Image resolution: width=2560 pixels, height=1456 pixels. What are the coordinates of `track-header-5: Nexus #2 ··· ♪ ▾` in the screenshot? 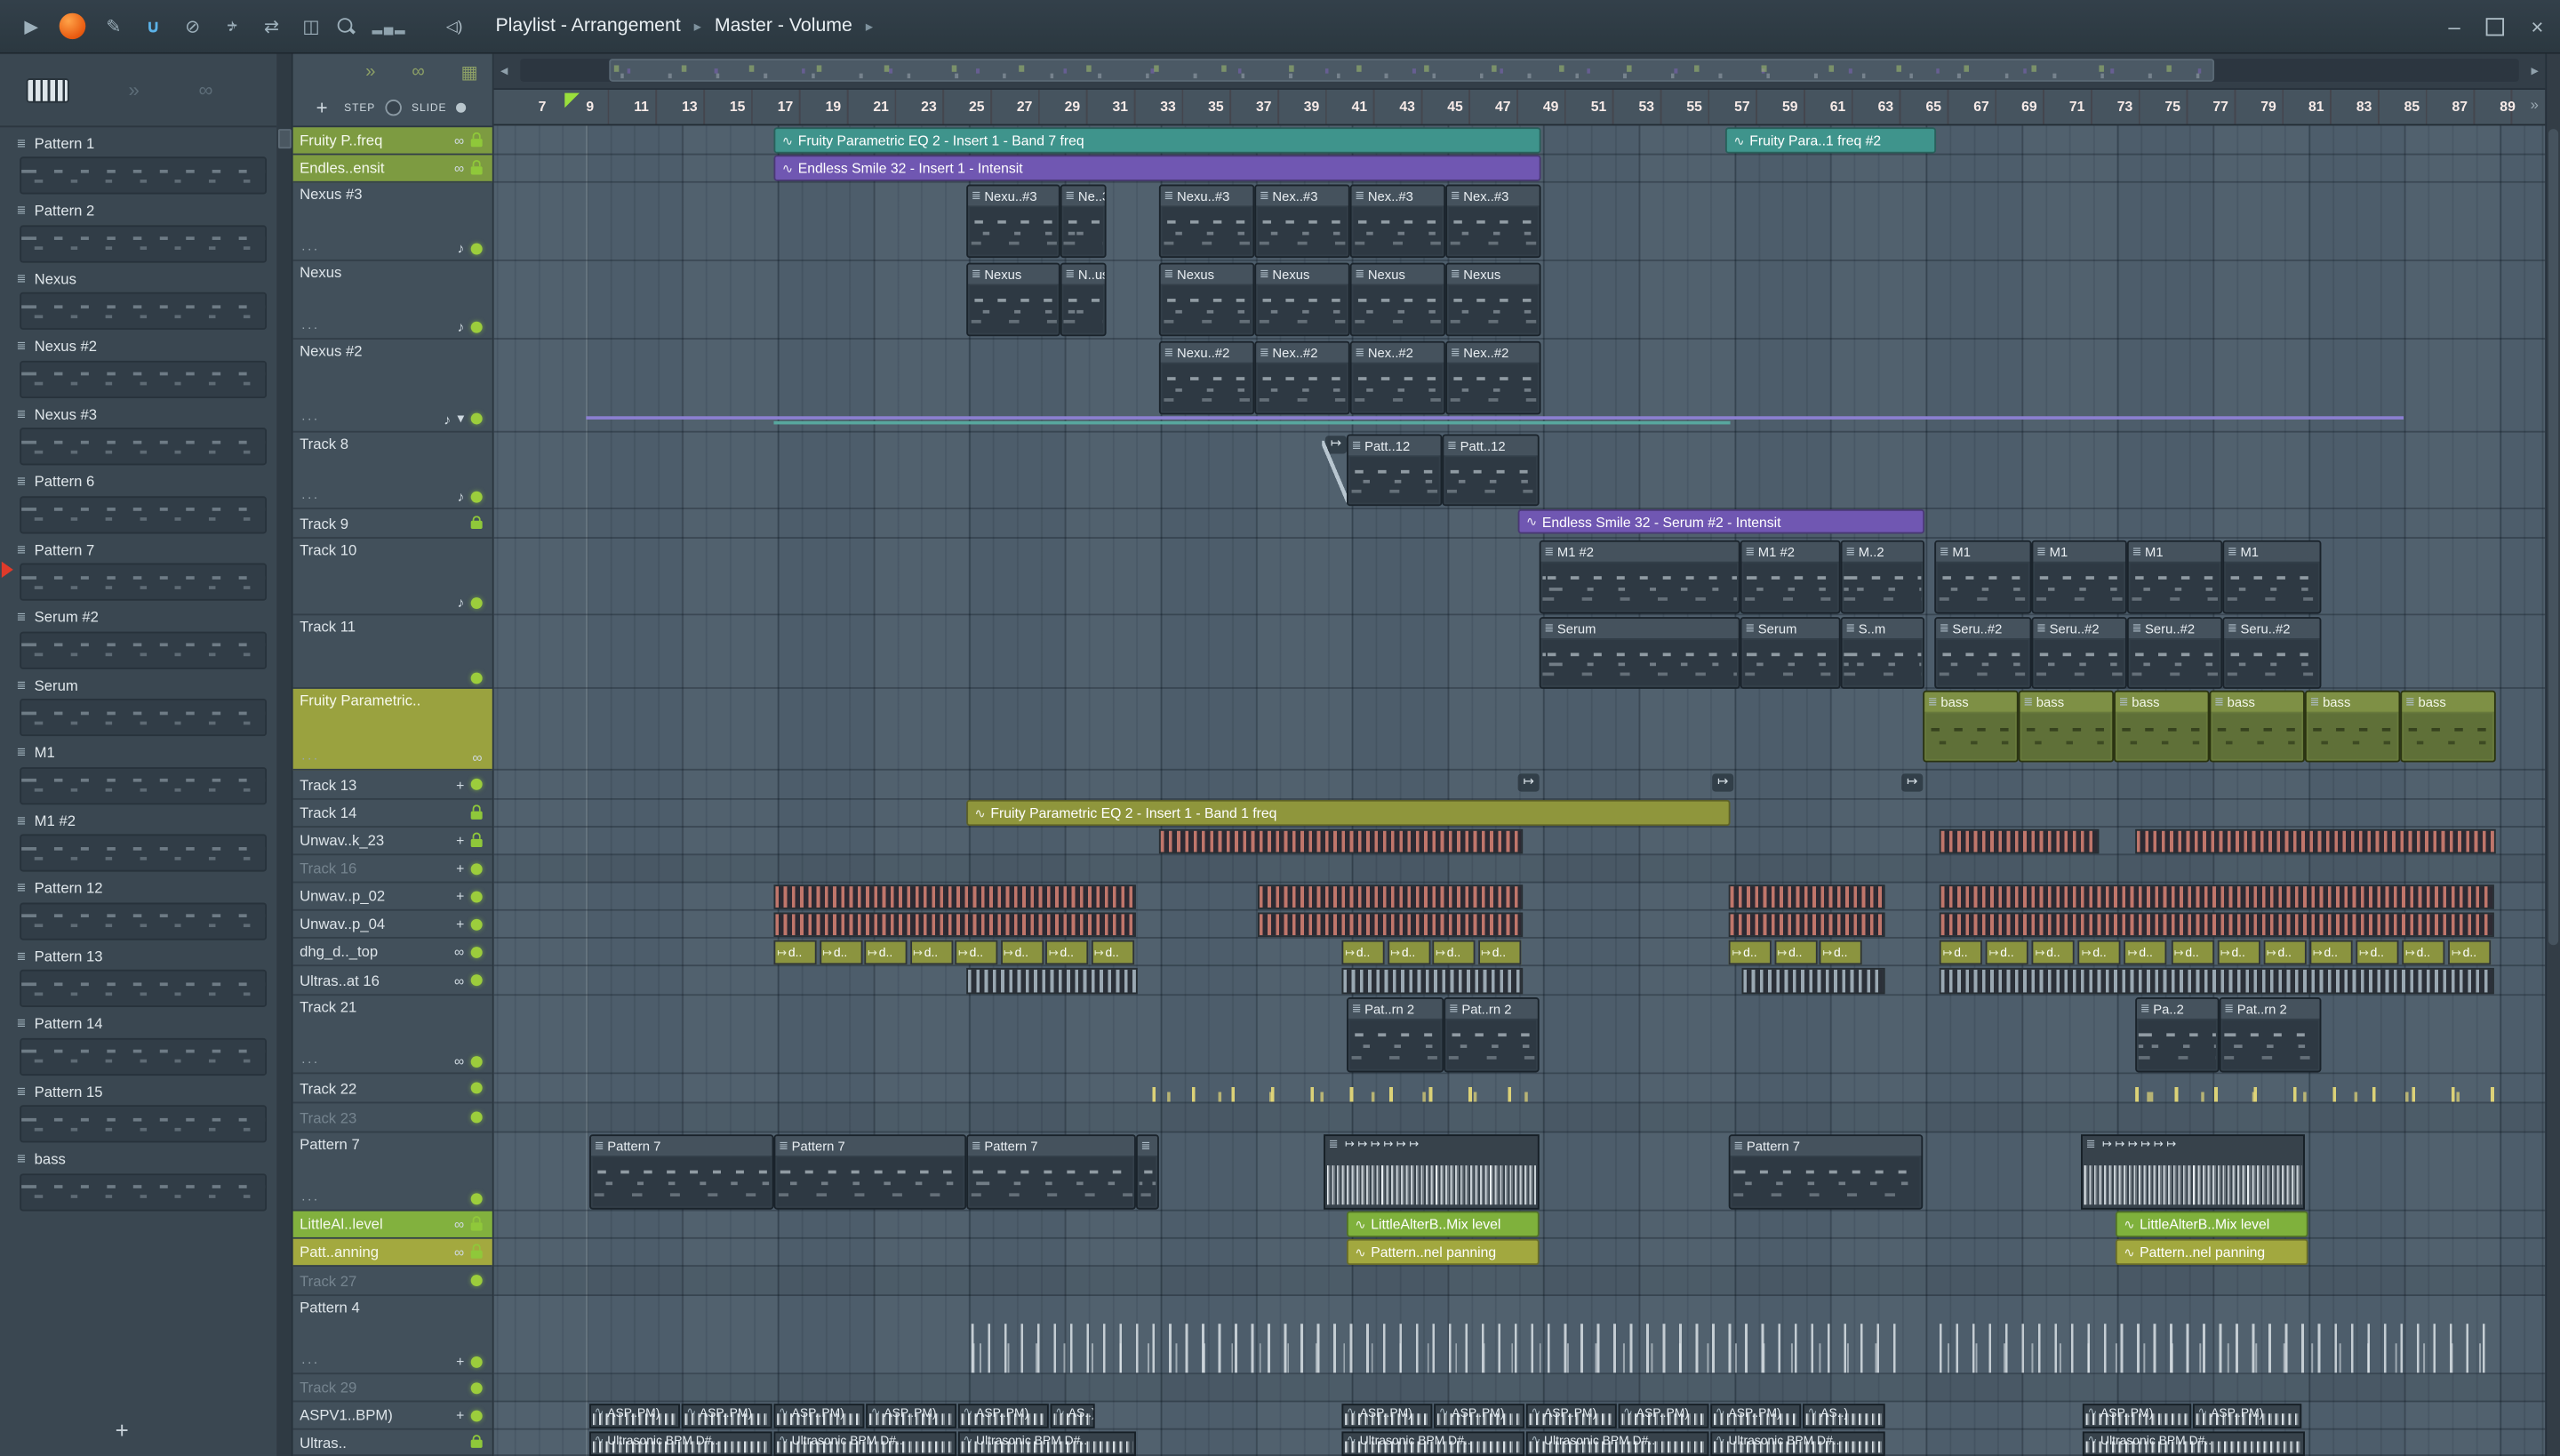 It's located at (392, 386).